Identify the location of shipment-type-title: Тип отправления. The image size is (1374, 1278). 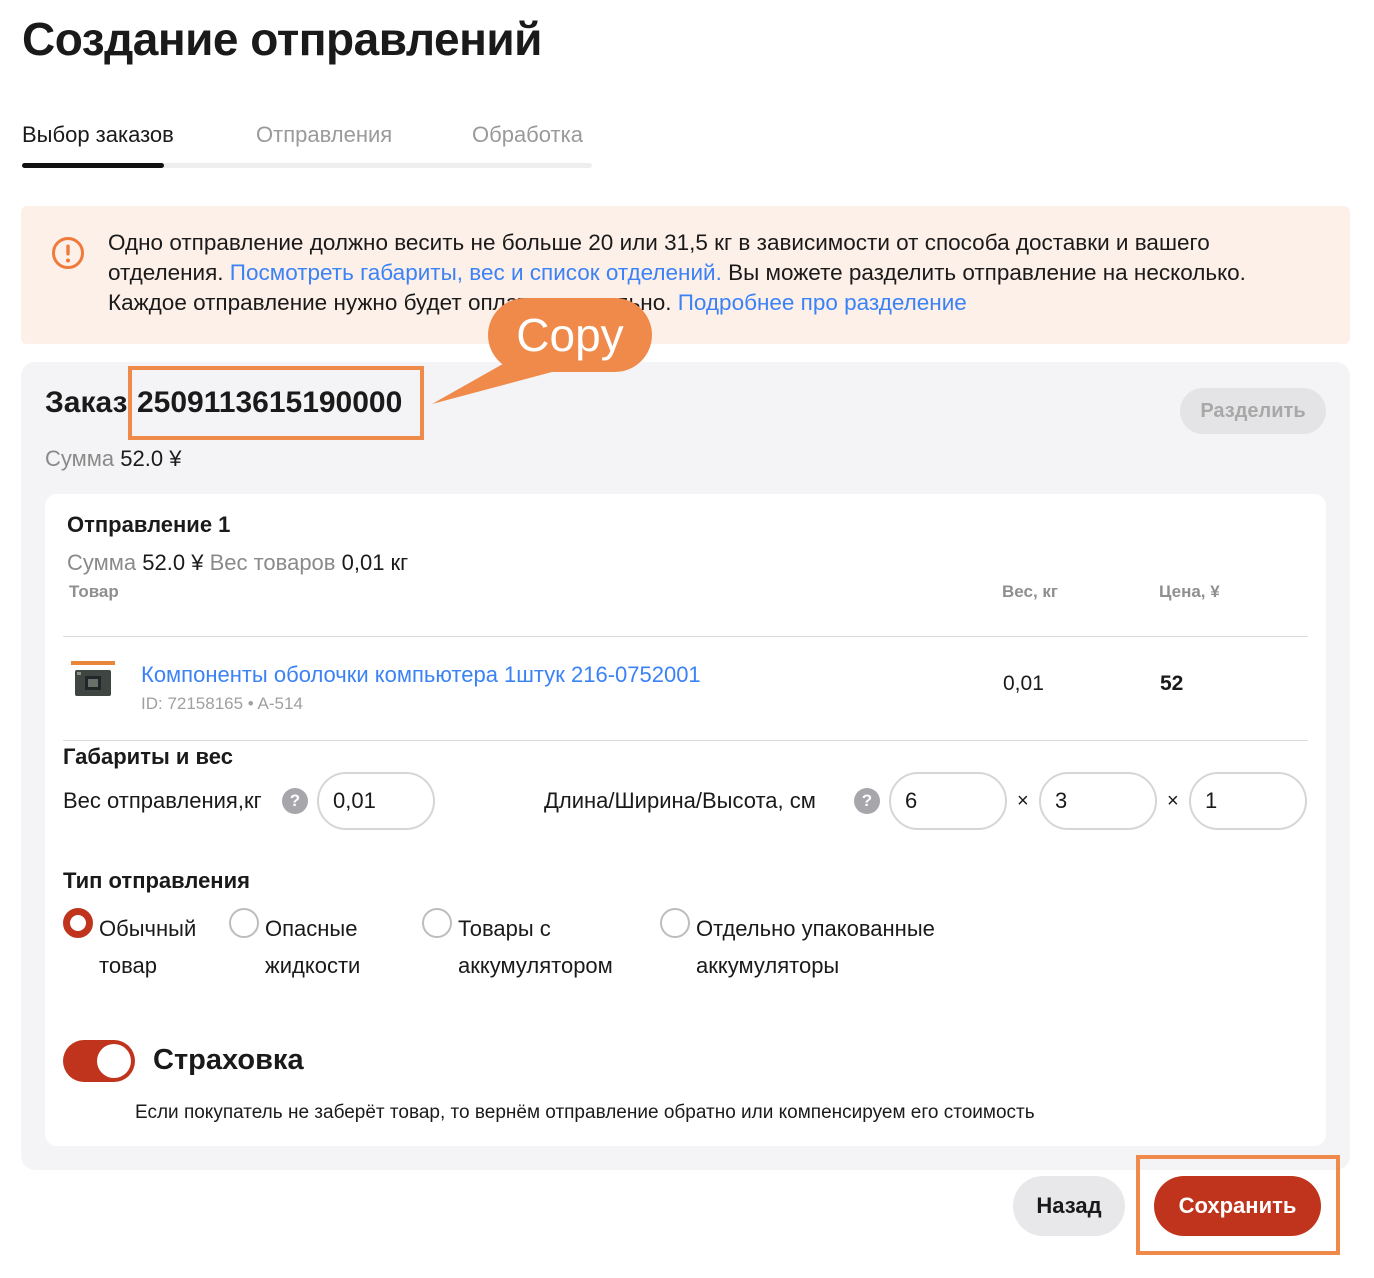
(156, 880).